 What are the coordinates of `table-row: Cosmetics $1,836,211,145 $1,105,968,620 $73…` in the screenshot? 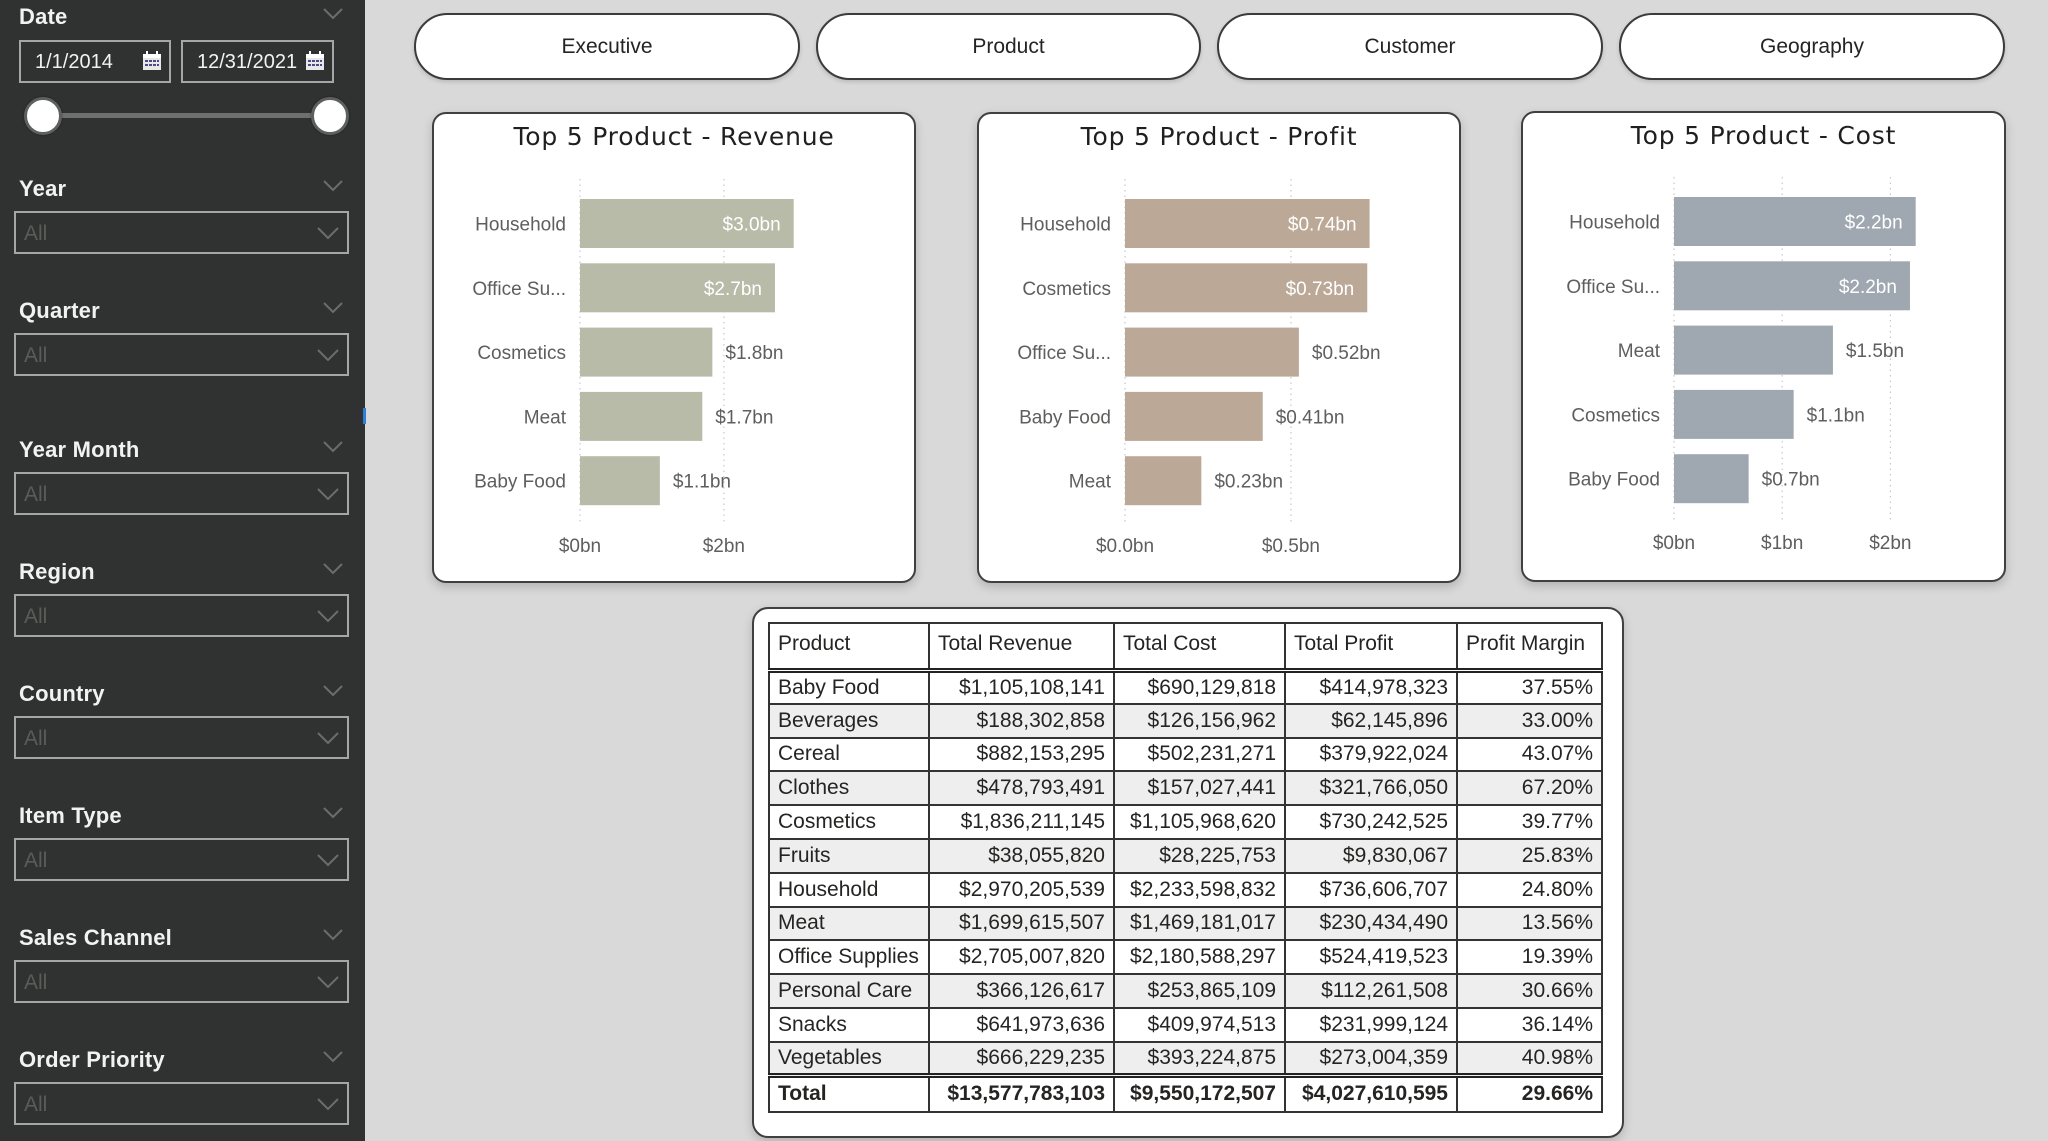 It's located at (1185, 822).